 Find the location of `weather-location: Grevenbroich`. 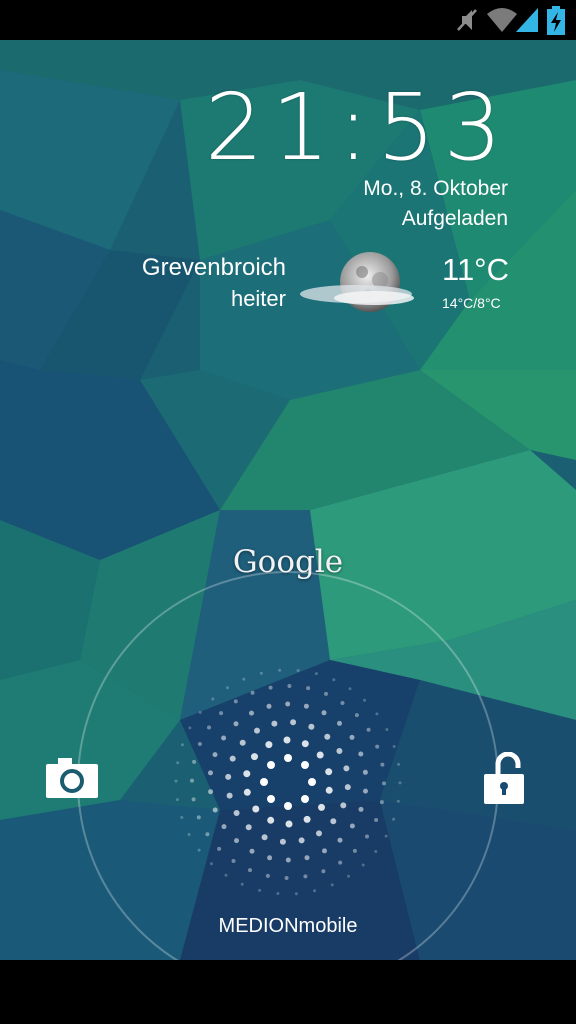

weather-location: Grevenbroich is located at coordinates (213, 267).